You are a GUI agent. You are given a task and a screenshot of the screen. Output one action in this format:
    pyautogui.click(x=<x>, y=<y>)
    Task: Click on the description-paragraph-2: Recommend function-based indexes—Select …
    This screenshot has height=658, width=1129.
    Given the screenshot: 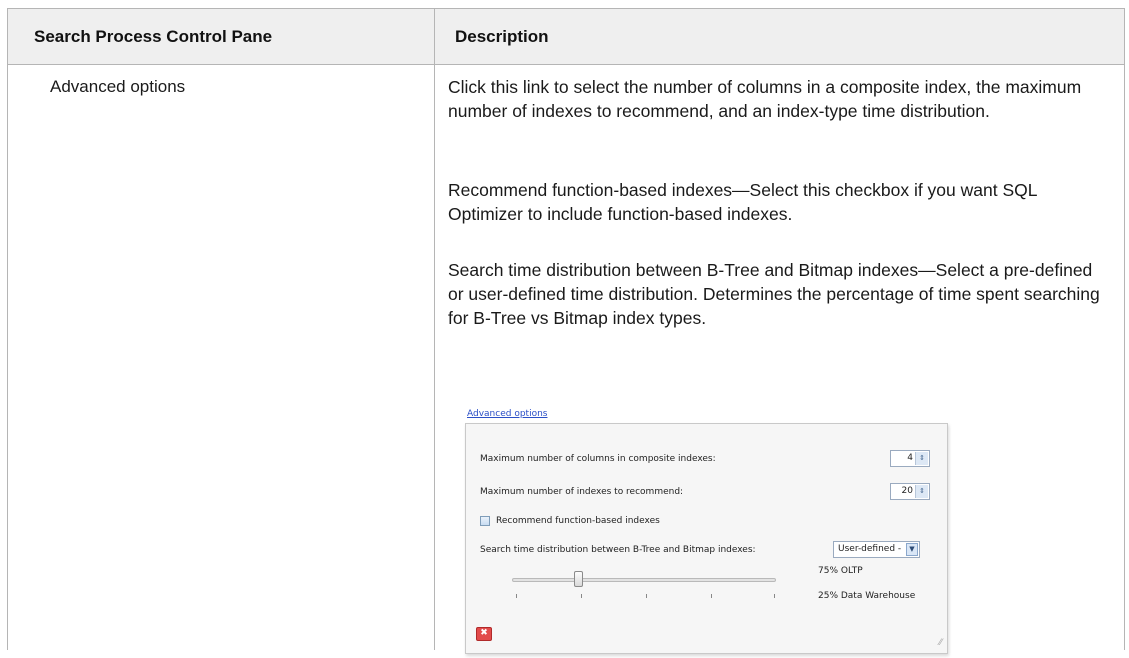 What is the action you would take?
    pyautogui.click(x=742, y=202)
    